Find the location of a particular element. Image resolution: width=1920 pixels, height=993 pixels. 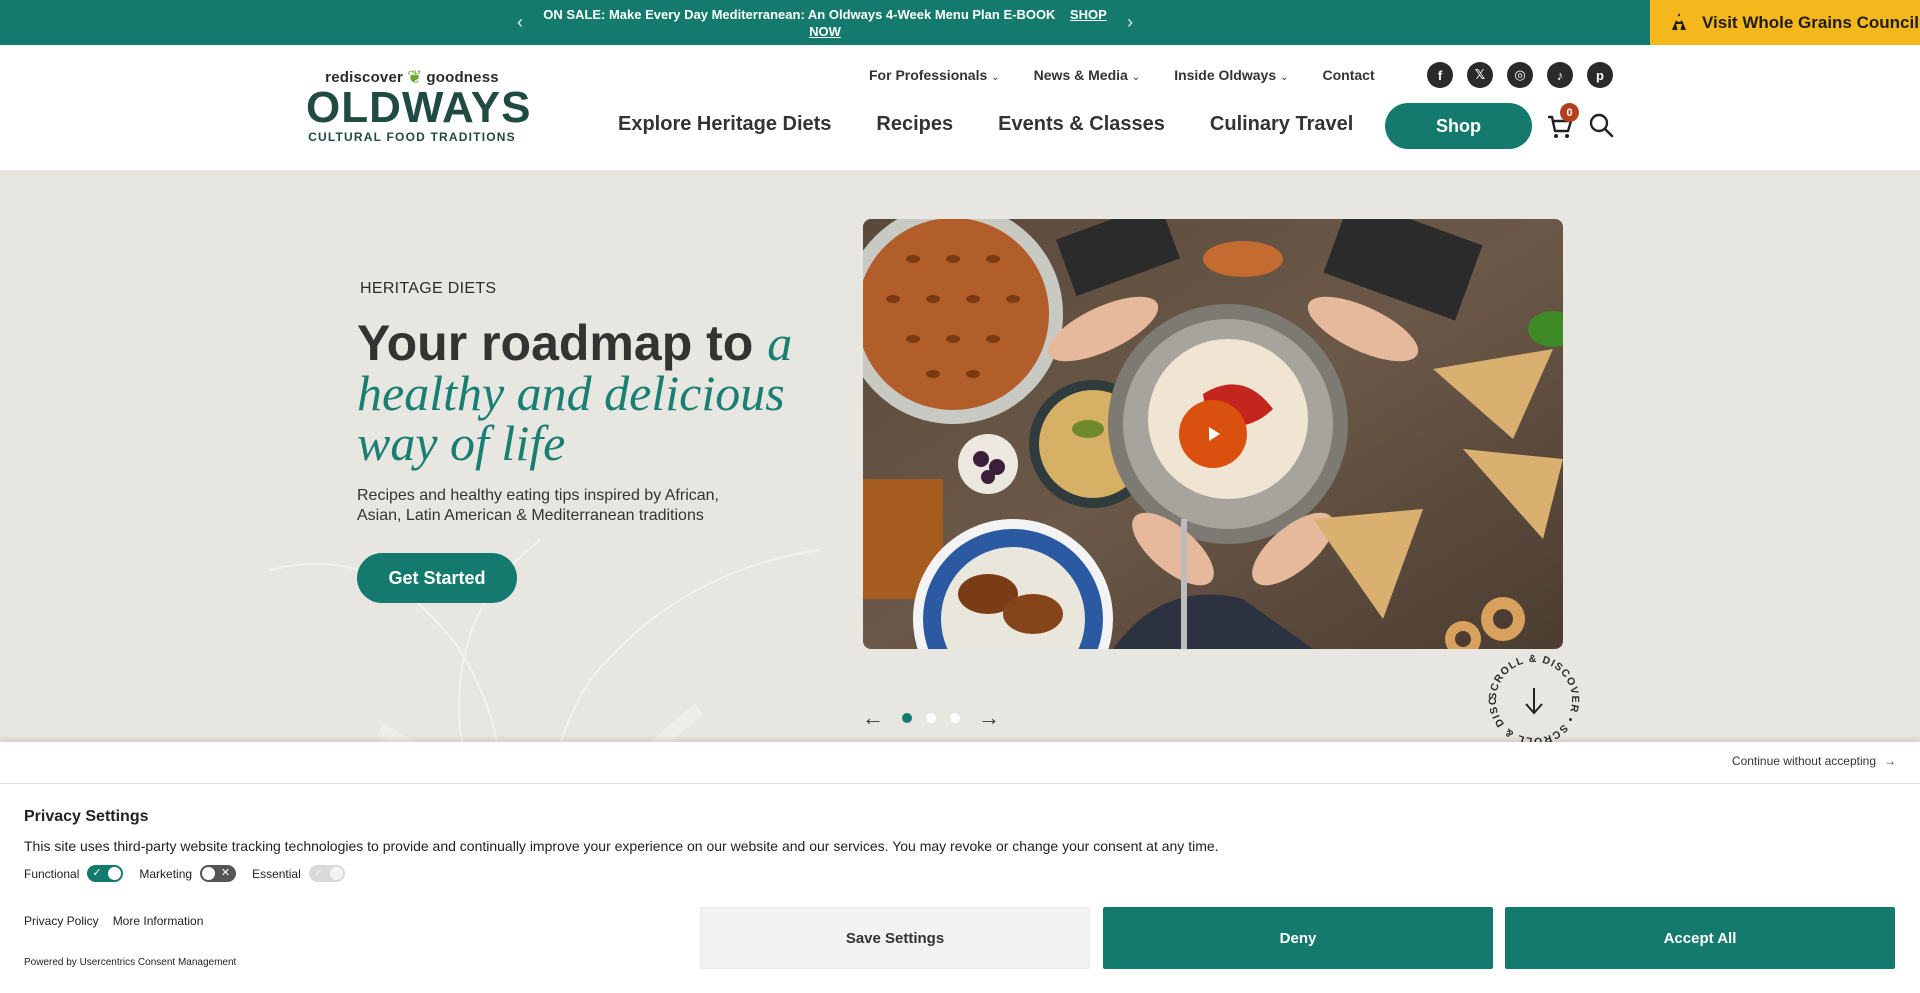

consent-topbar: Continue without accepting → is located at coordinates (960, 763).